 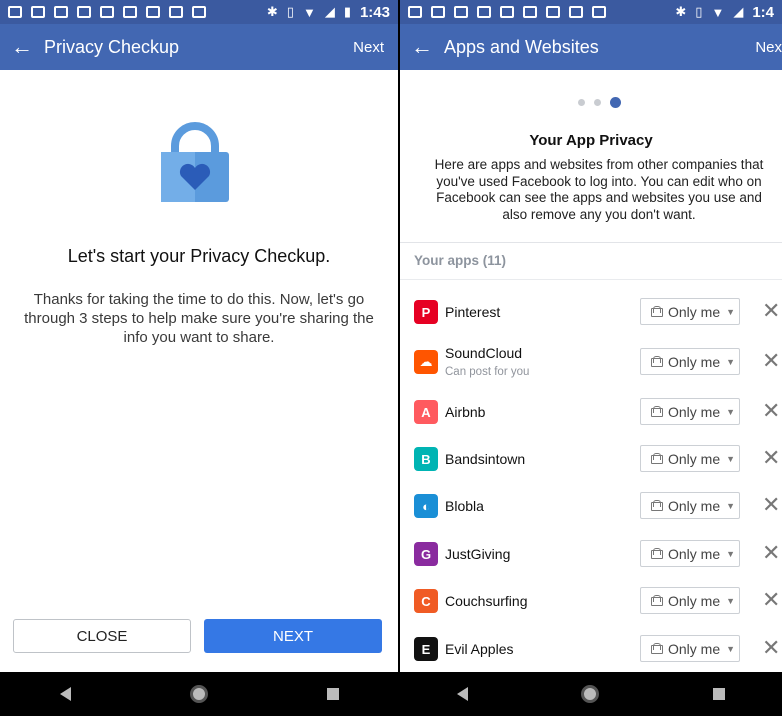 I want to click on app-bar: ← Privacy Checkup Next, so click(x=199, y=47).